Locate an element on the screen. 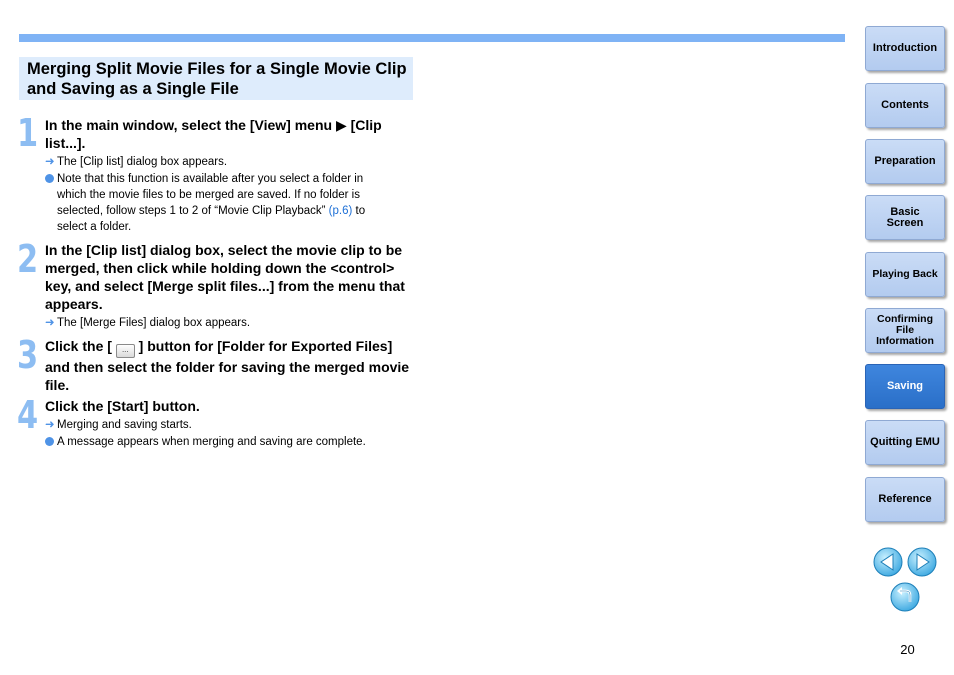  step-number-2: 2 is located at coordinates (28, 259).